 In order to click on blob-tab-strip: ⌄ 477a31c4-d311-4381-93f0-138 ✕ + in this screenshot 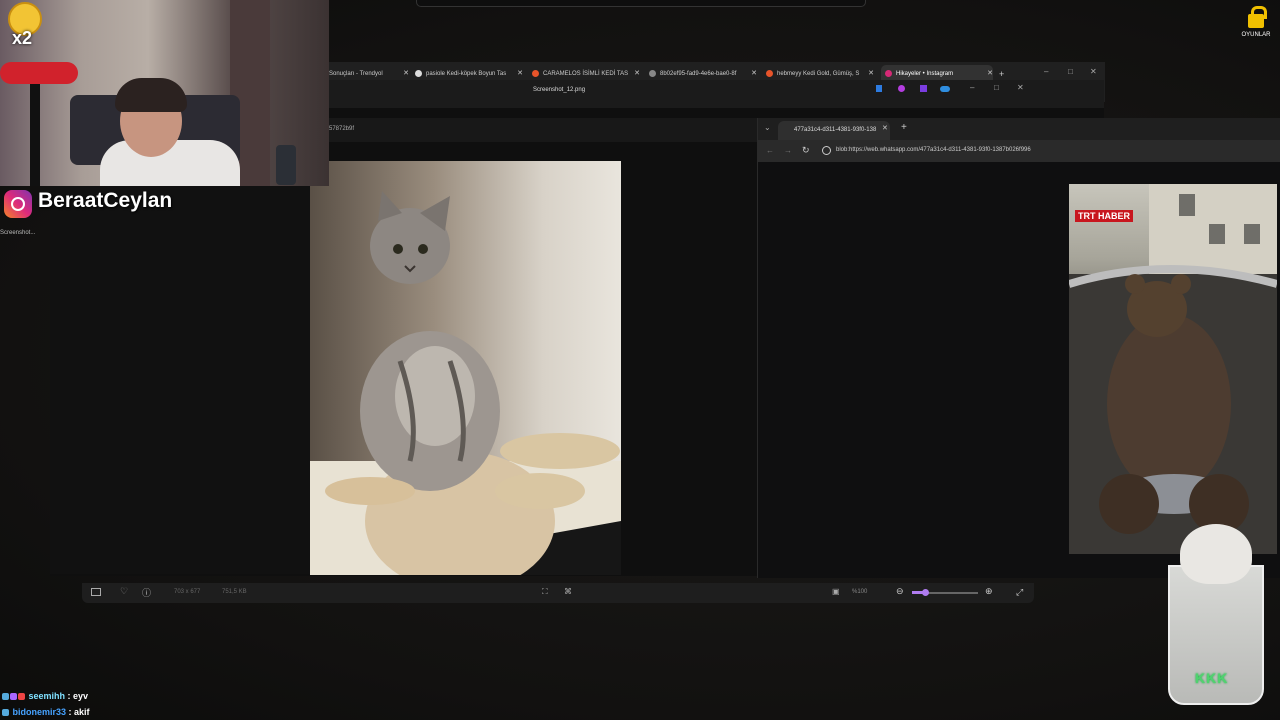, I will do `click(1019, 129)`.